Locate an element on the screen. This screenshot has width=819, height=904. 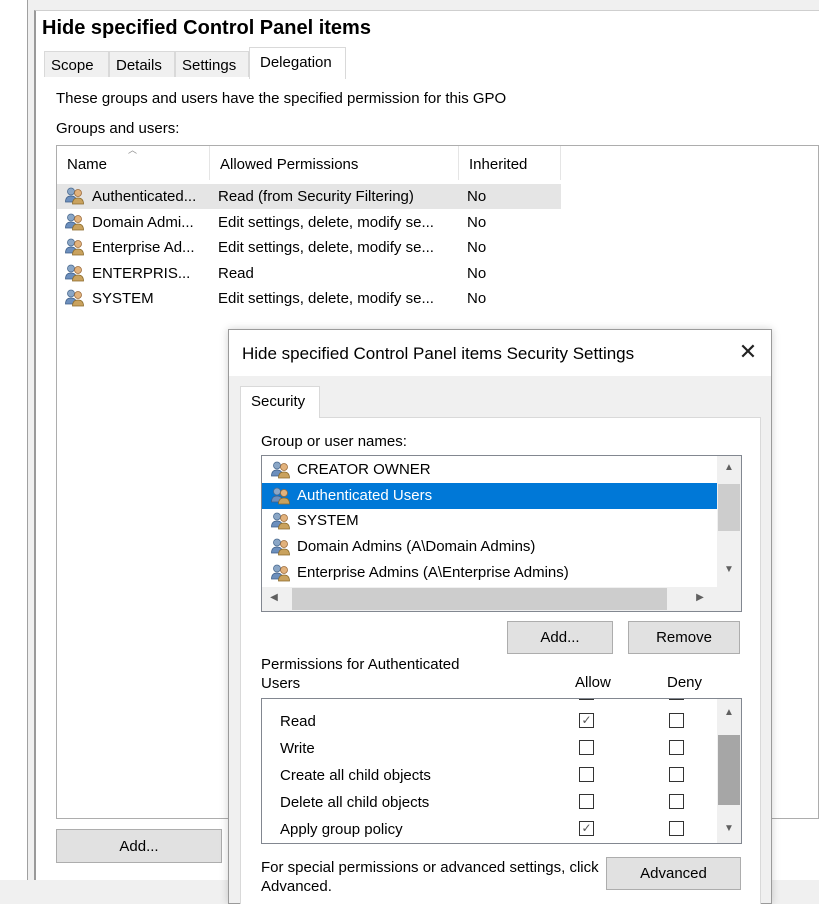
tab-details: Details is located at coordinates (142, 64).